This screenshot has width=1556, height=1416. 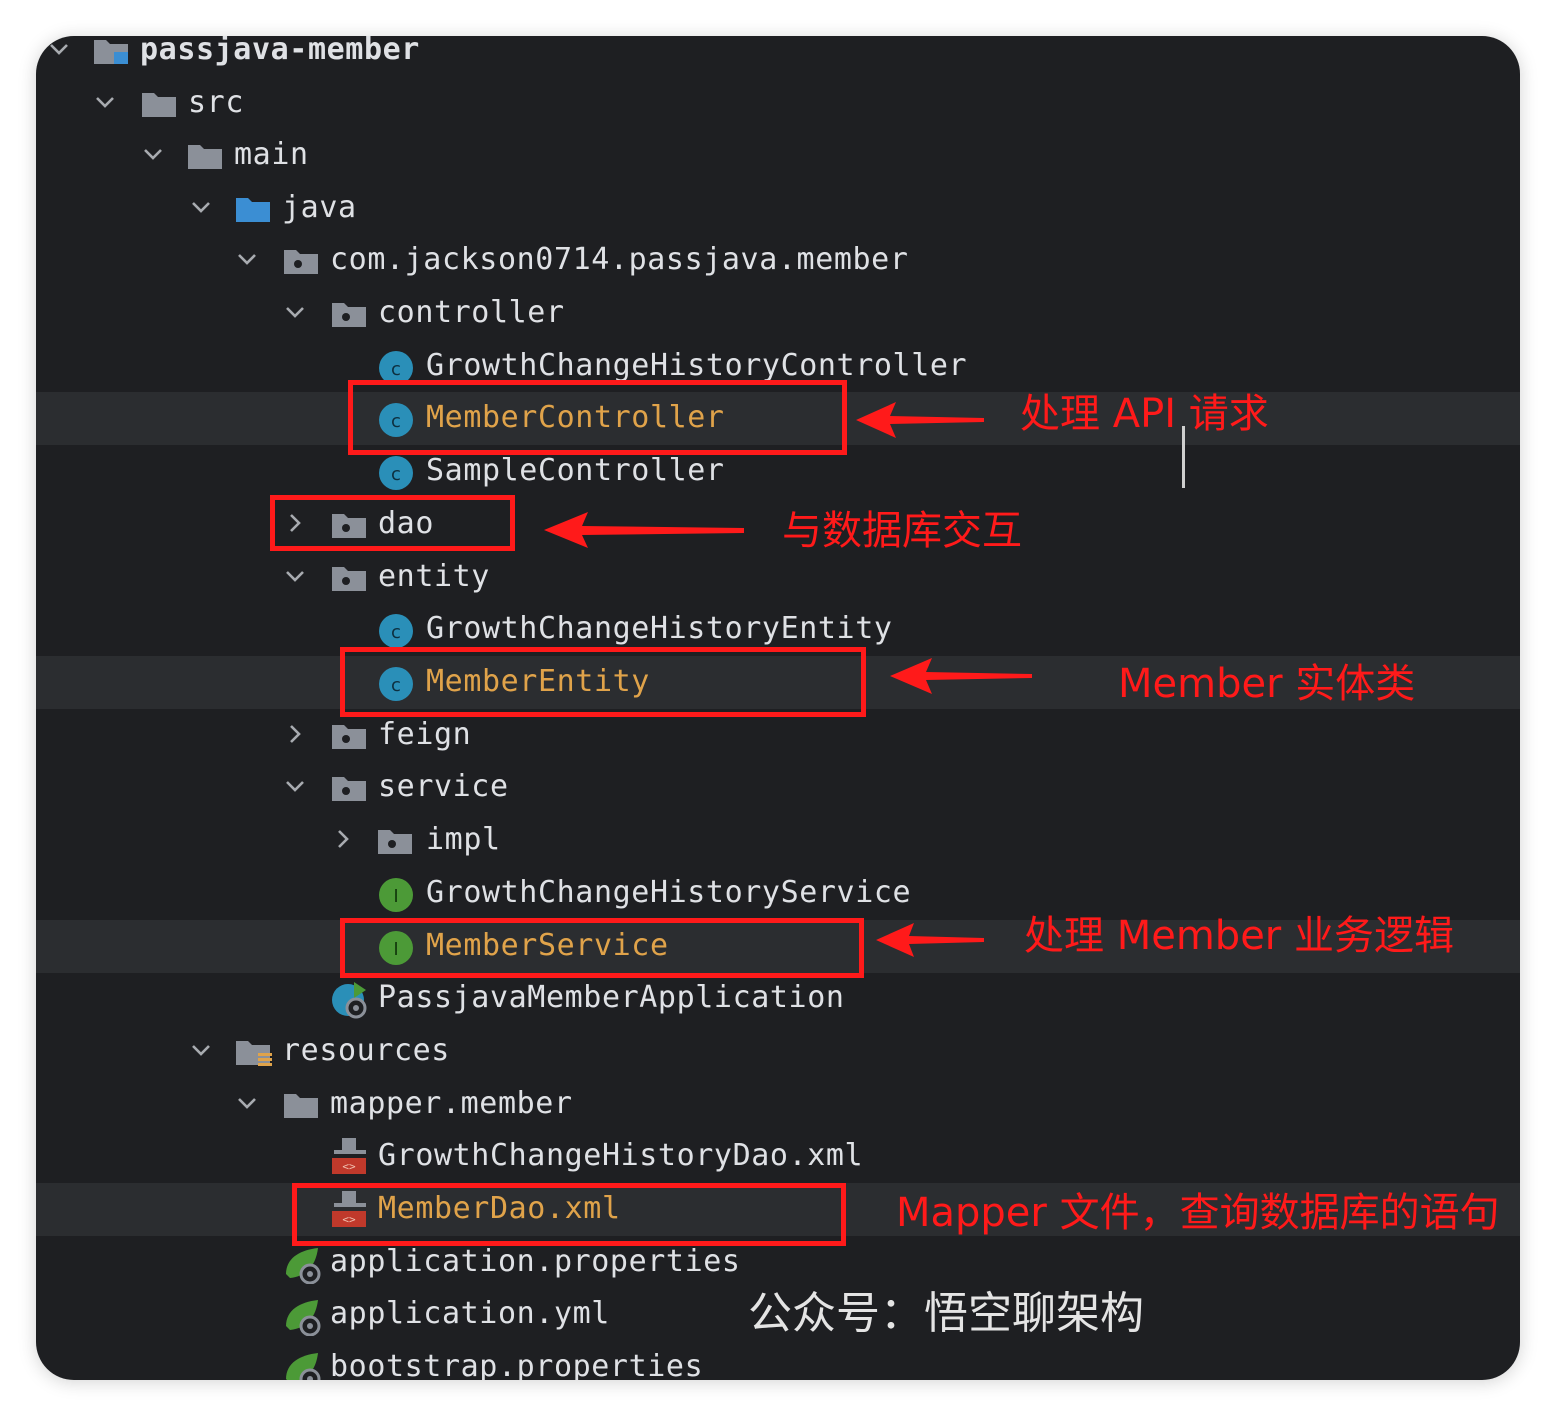 I want to click on tree-label: passjava-member, so click(x=280, y=51).